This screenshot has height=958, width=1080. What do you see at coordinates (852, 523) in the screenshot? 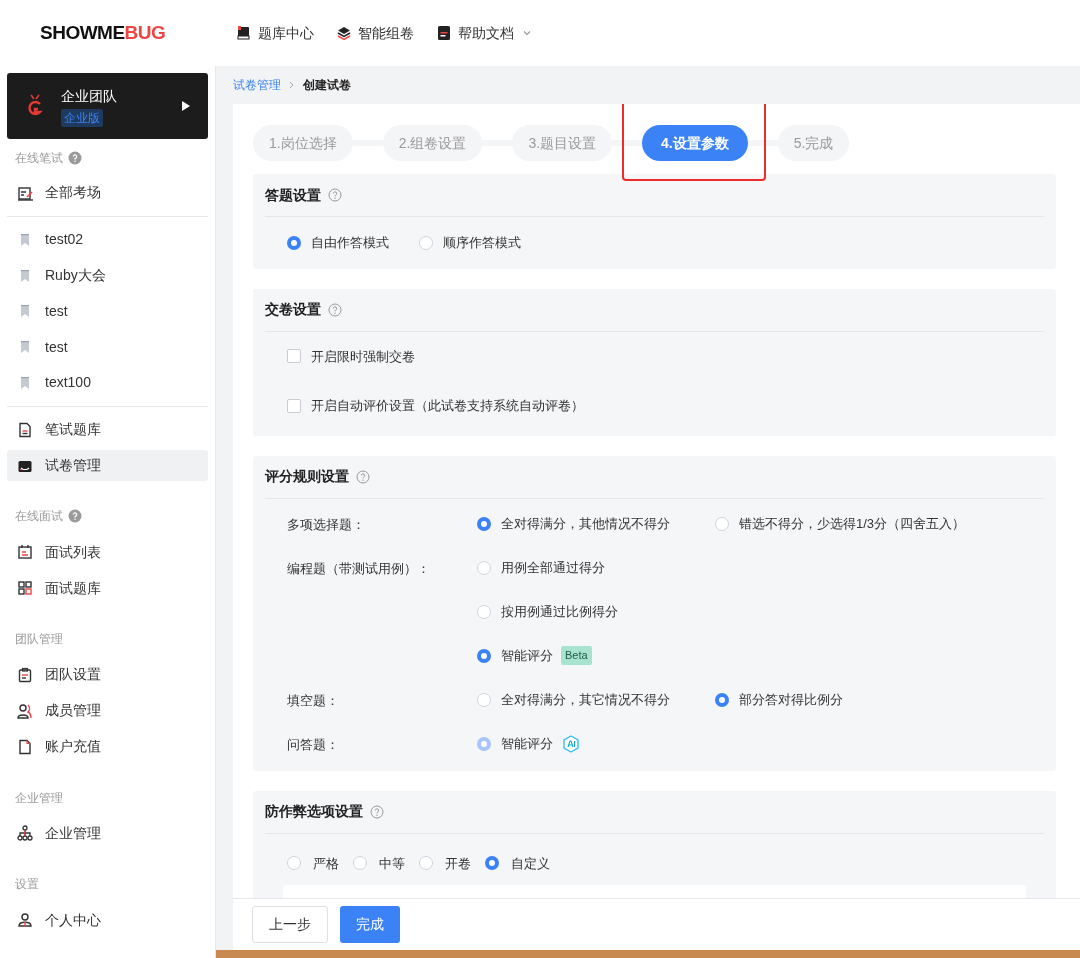
I see `option-label: 错选不得分，少选得1/3分（四舍五入）` at bounding box center [852, 523].